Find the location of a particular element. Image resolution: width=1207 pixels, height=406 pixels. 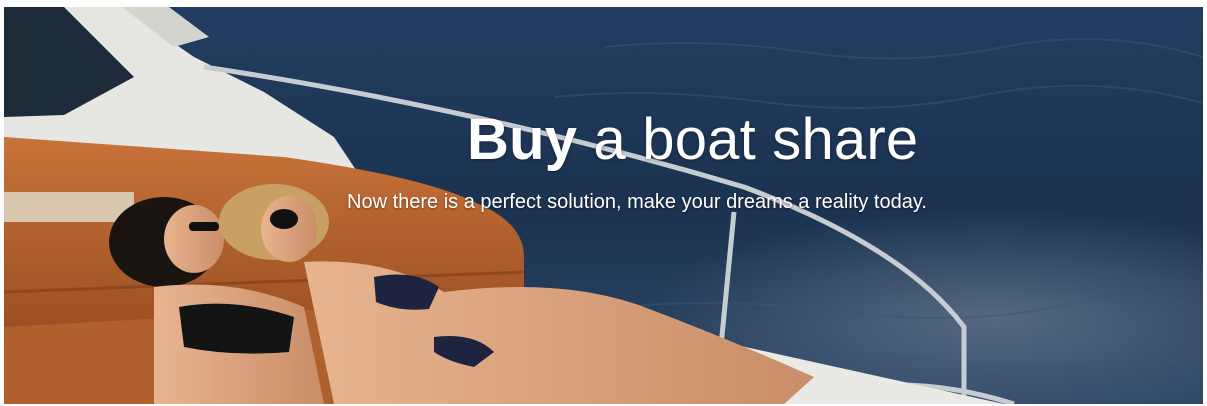

teak-trim is located at coordinates (69, 207).